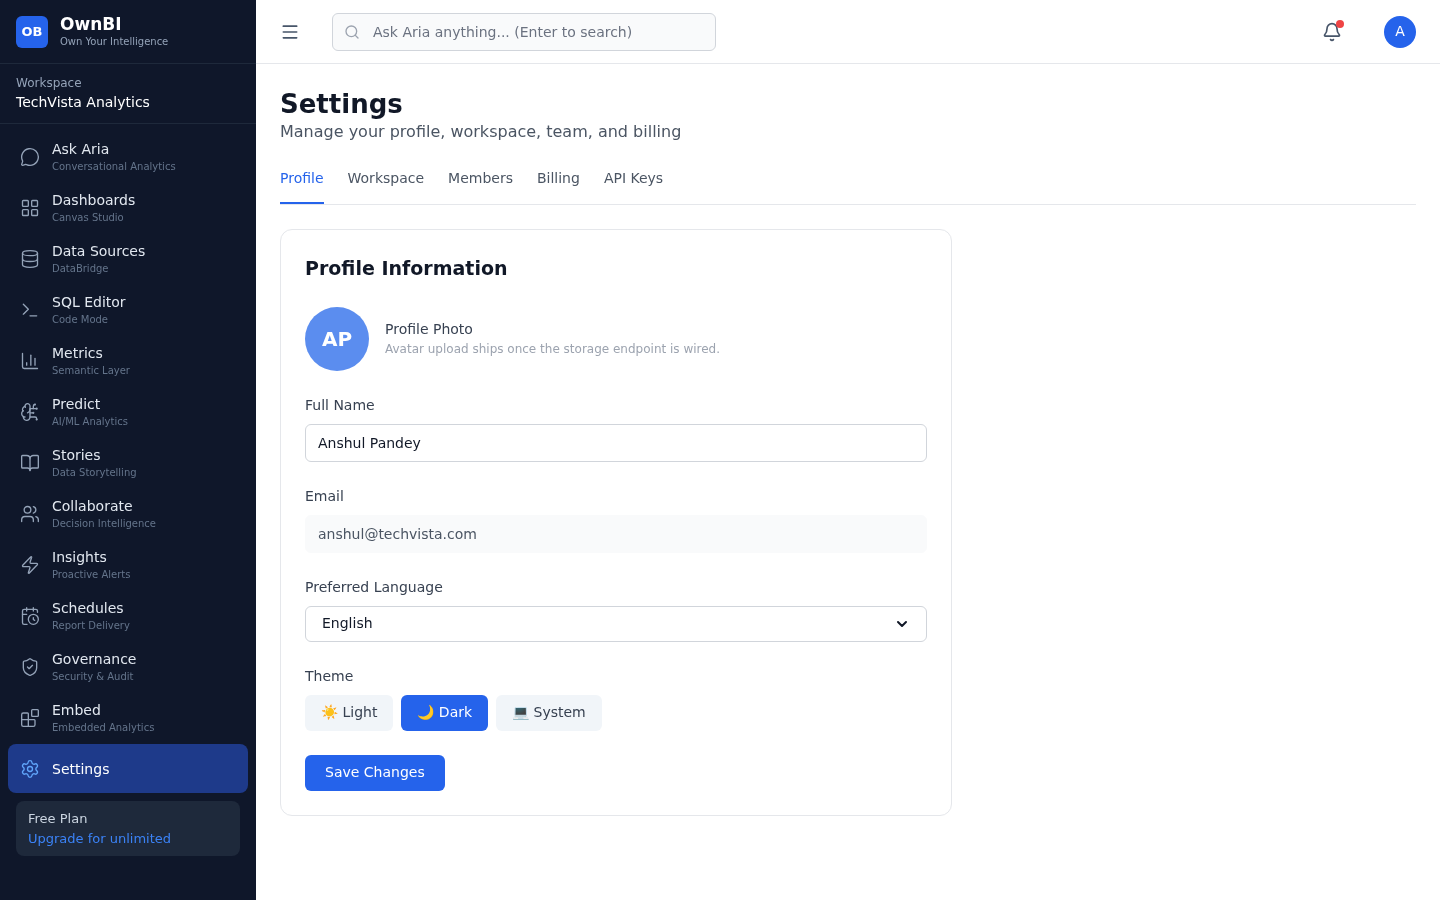 The width and height of the screenshot is (1440, 900). What do you see at coordinates (91, 24) in the screenshot?
I see `brand-name: OwnBI` at bounding box center [91, 24].